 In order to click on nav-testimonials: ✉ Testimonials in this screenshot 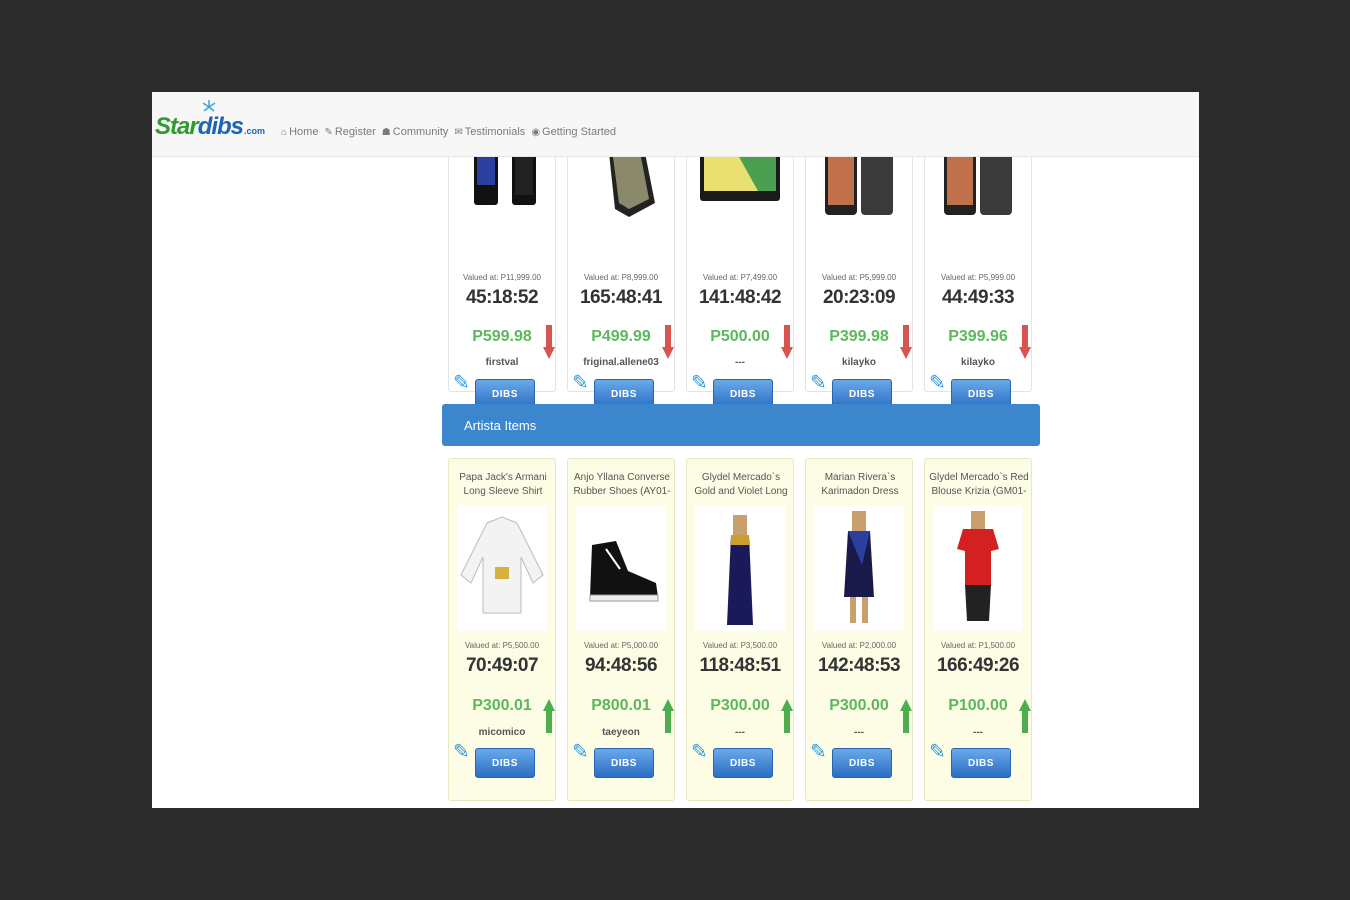, I will do `click(489, 132)`.